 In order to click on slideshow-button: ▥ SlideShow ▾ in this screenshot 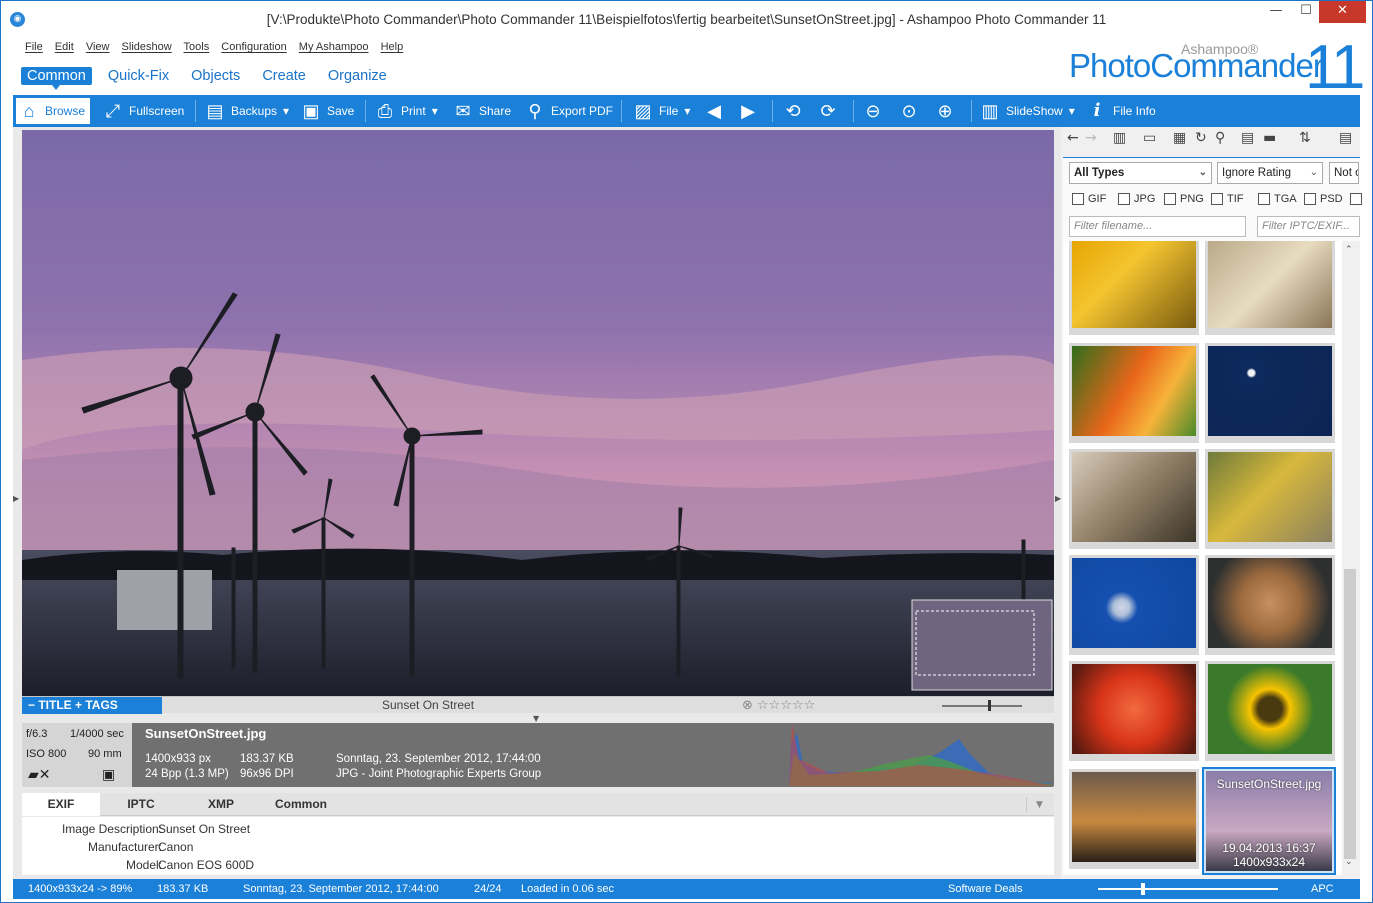, I will do `click(1027, 111)`.